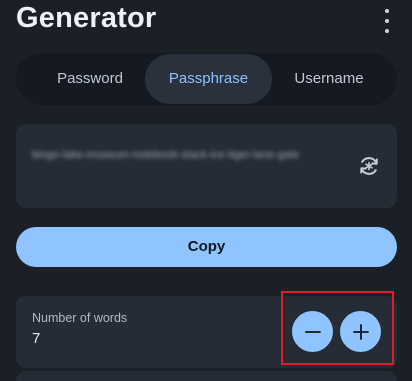 This screenshot has width=412, height=381. I want to click on increment-button, so click(360, 331).